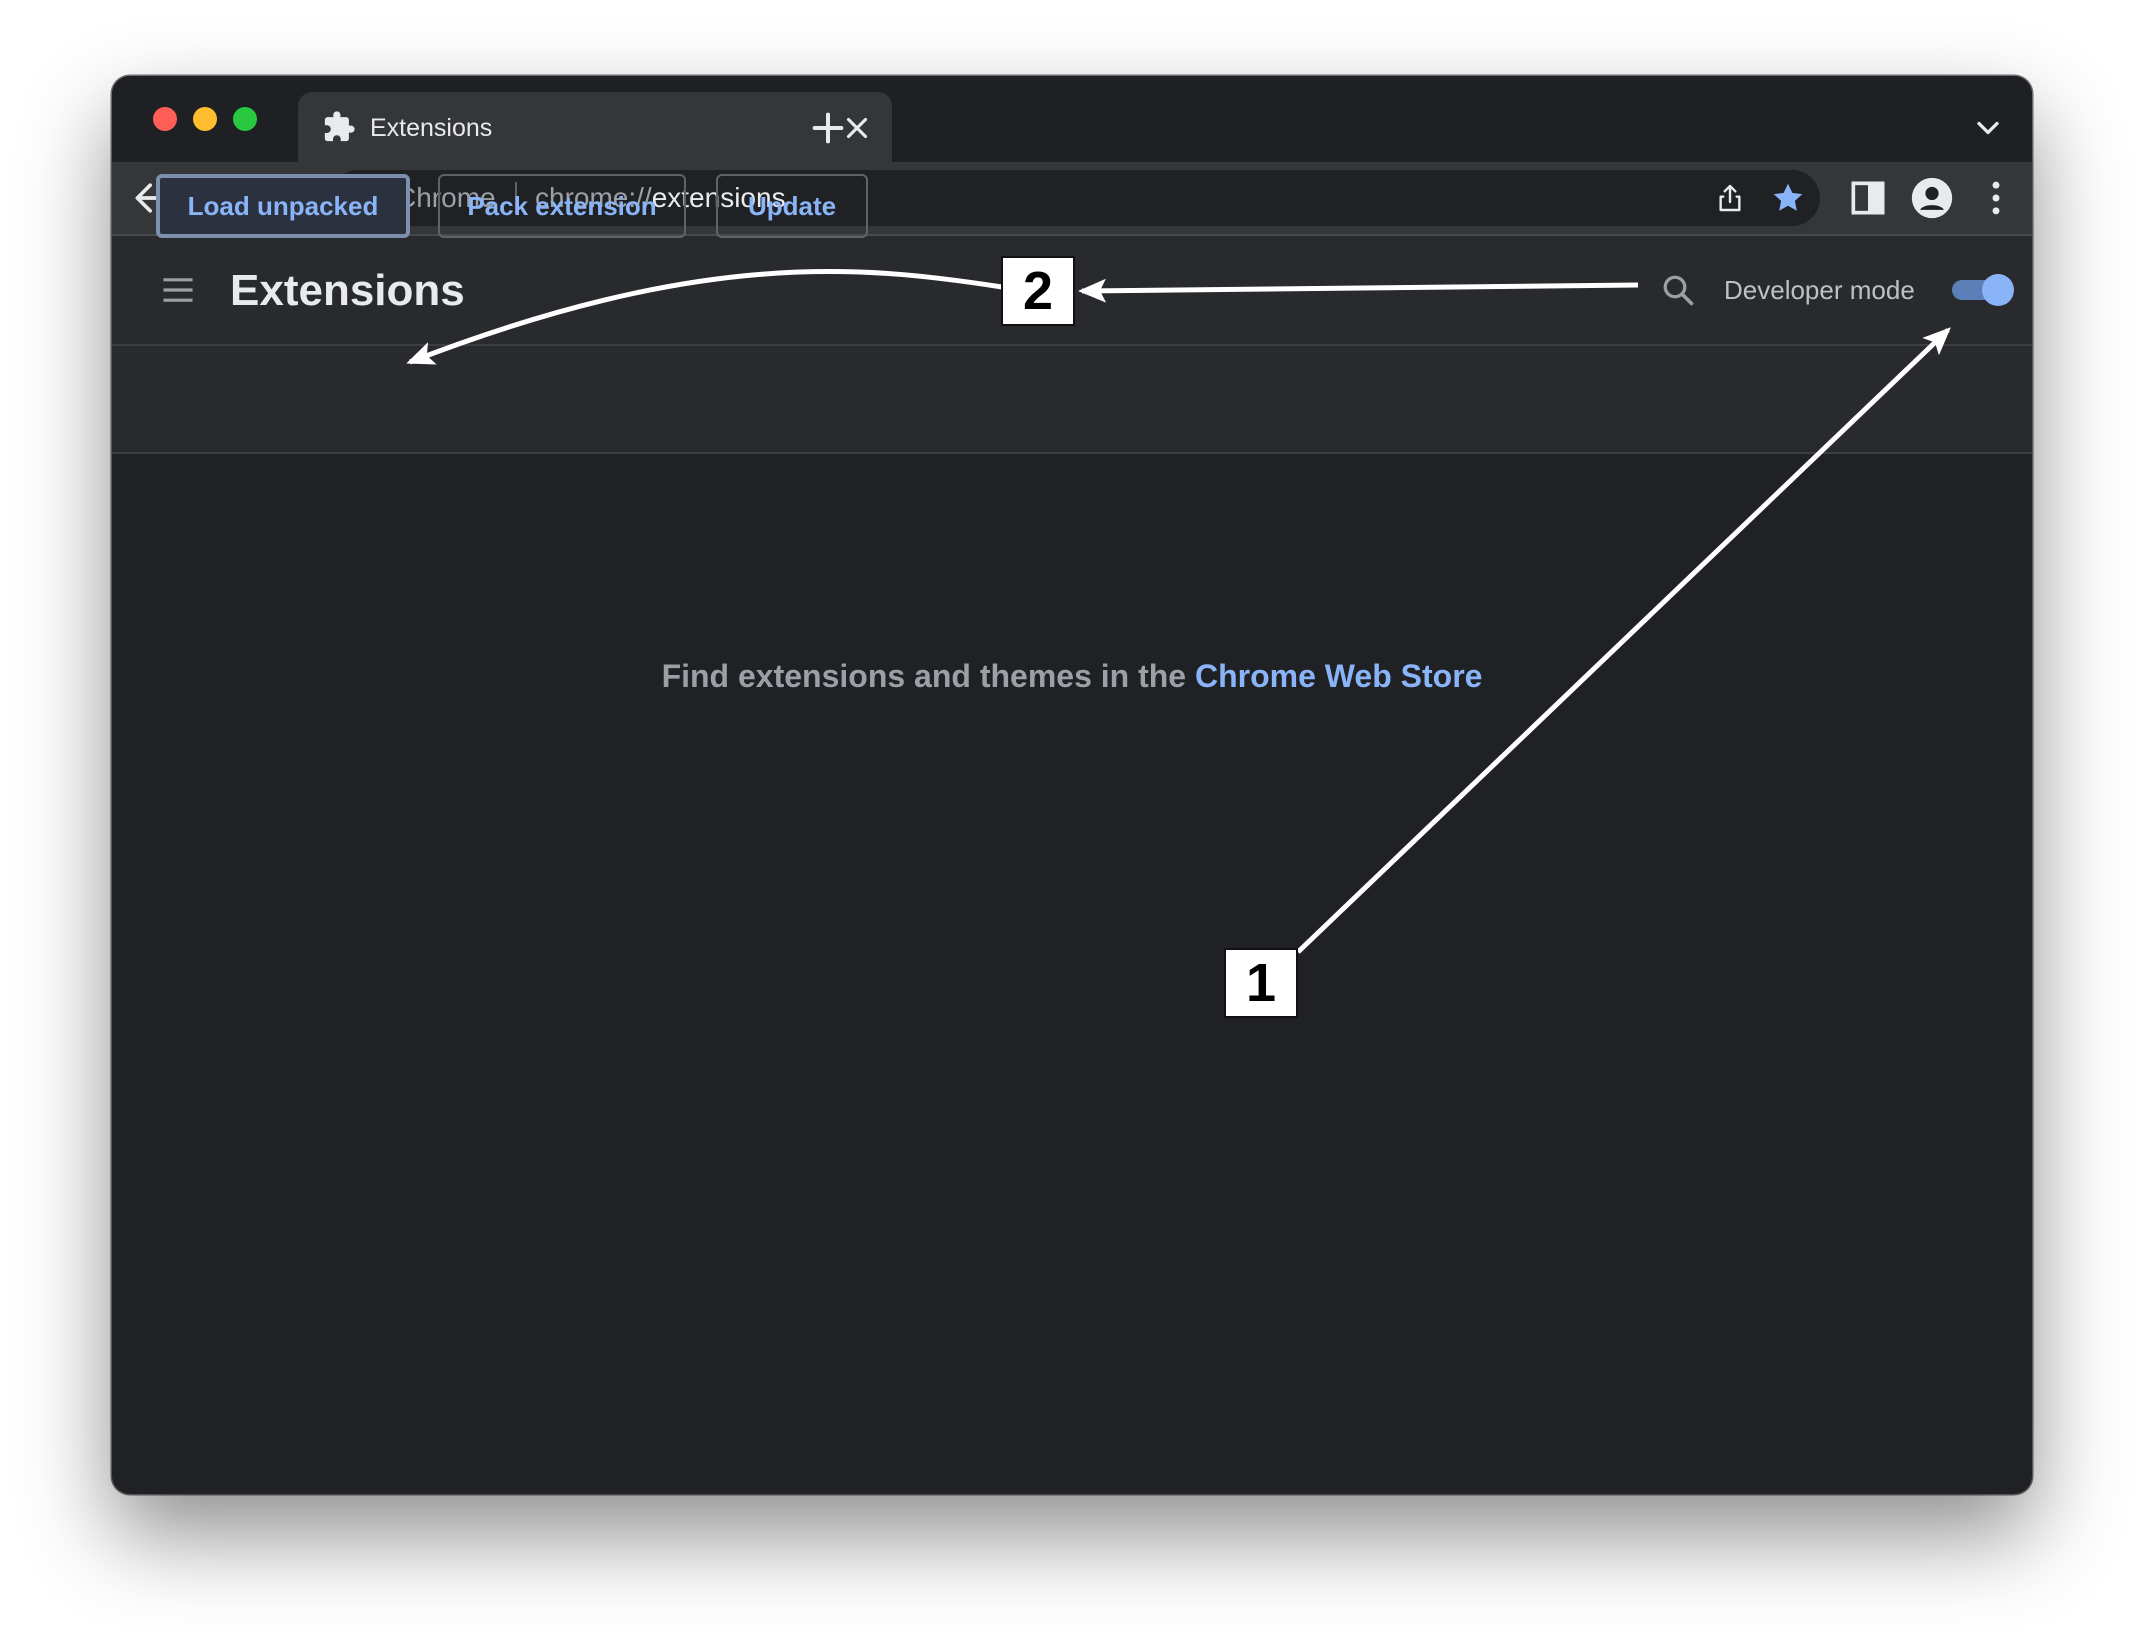  What do you see at coordinates (1788, 198) in the screenshot?
I see `bookmark-star-icon` at bounding box center [1788, 198].